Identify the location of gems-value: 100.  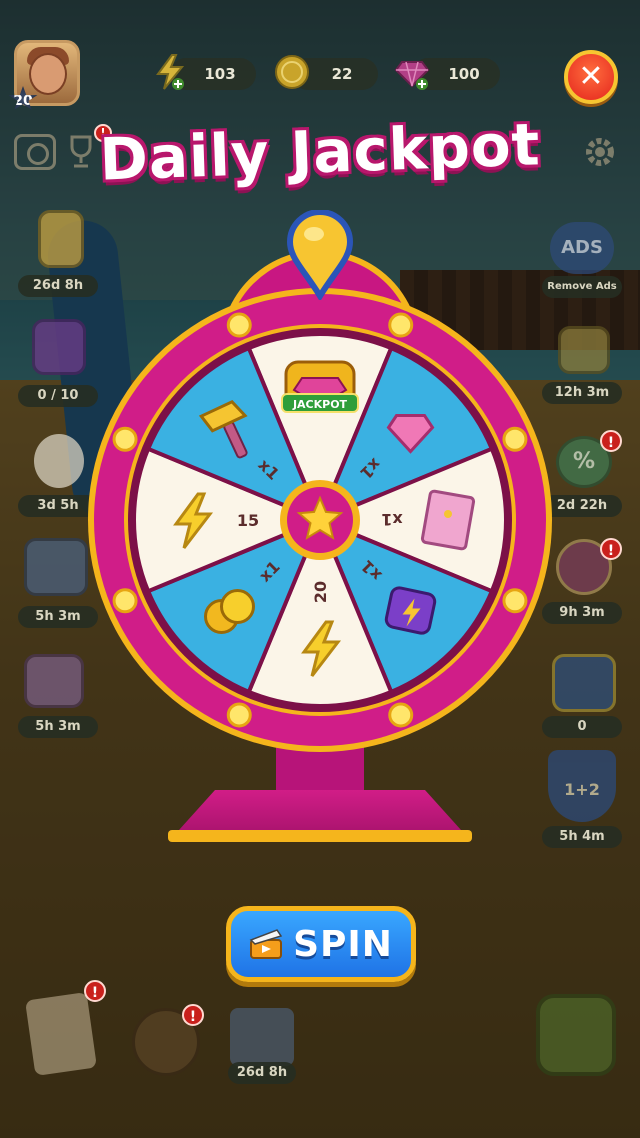
(464, 74).